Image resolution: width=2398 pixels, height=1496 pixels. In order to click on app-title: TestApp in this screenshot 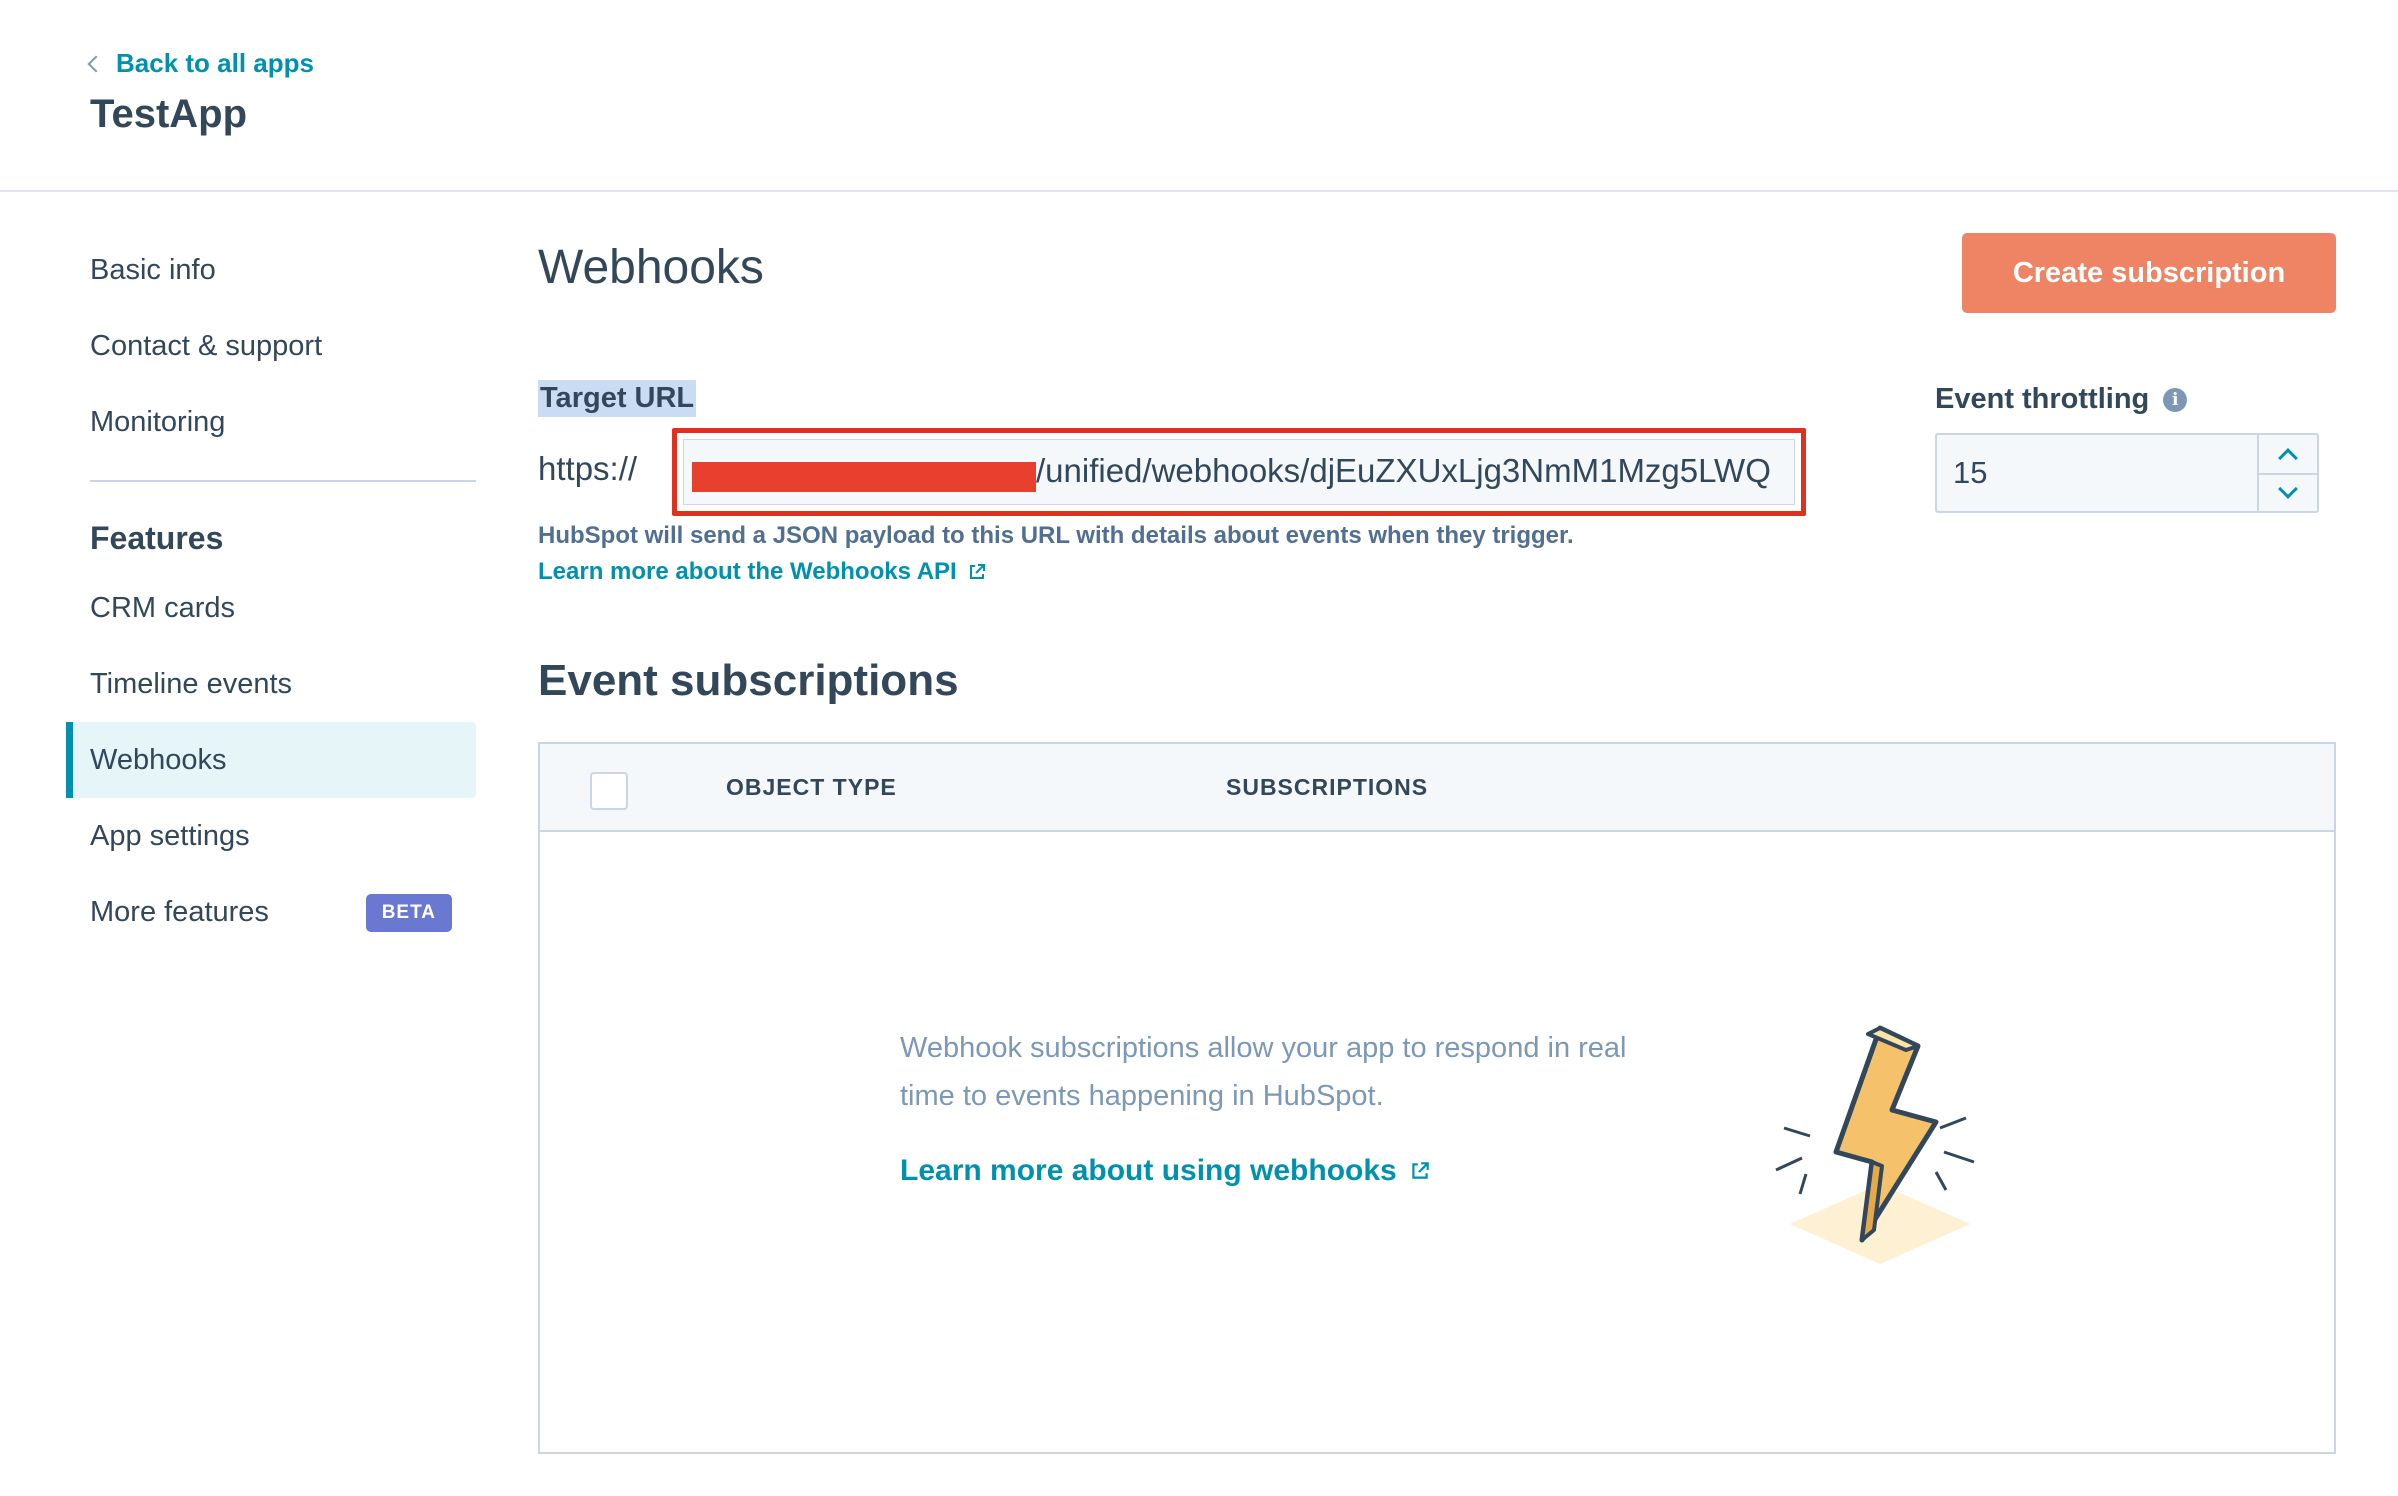, I will do `click(169, 114)`.